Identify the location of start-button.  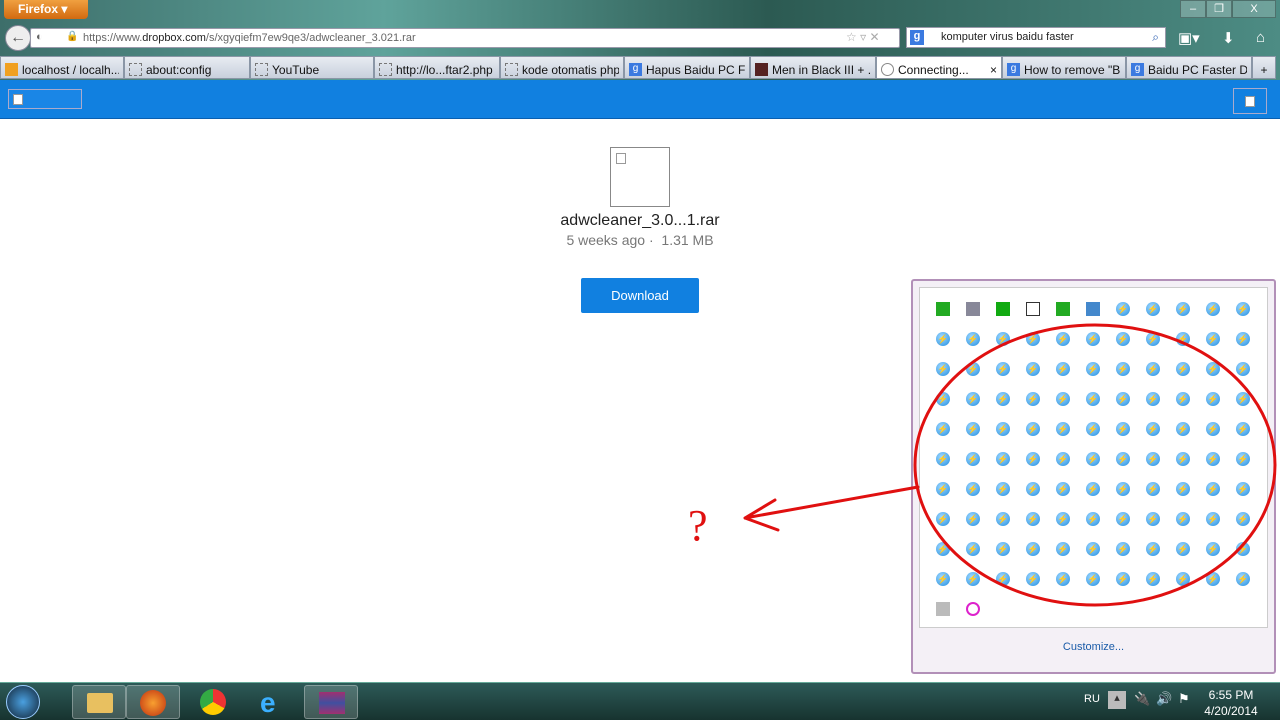
(23, 702).